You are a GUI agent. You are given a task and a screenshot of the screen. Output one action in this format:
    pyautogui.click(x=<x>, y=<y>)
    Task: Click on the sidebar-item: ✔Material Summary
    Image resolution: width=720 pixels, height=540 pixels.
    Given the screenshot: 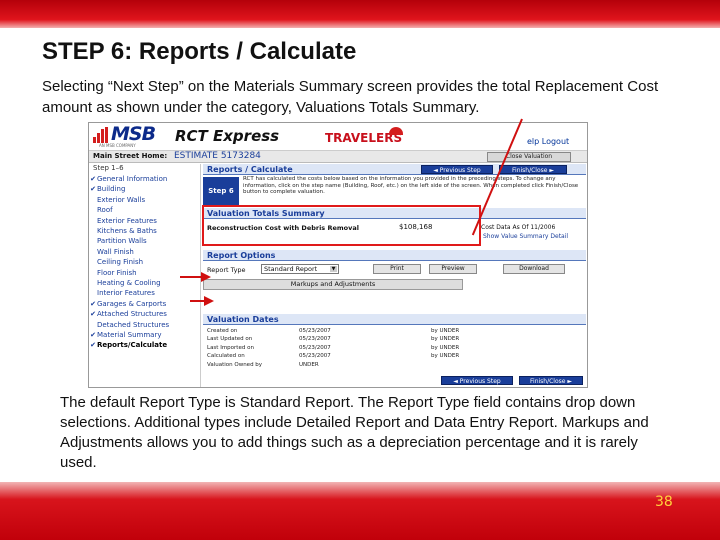 What is the action you would take?
    pyautogui.click(x=145, y=335)
    